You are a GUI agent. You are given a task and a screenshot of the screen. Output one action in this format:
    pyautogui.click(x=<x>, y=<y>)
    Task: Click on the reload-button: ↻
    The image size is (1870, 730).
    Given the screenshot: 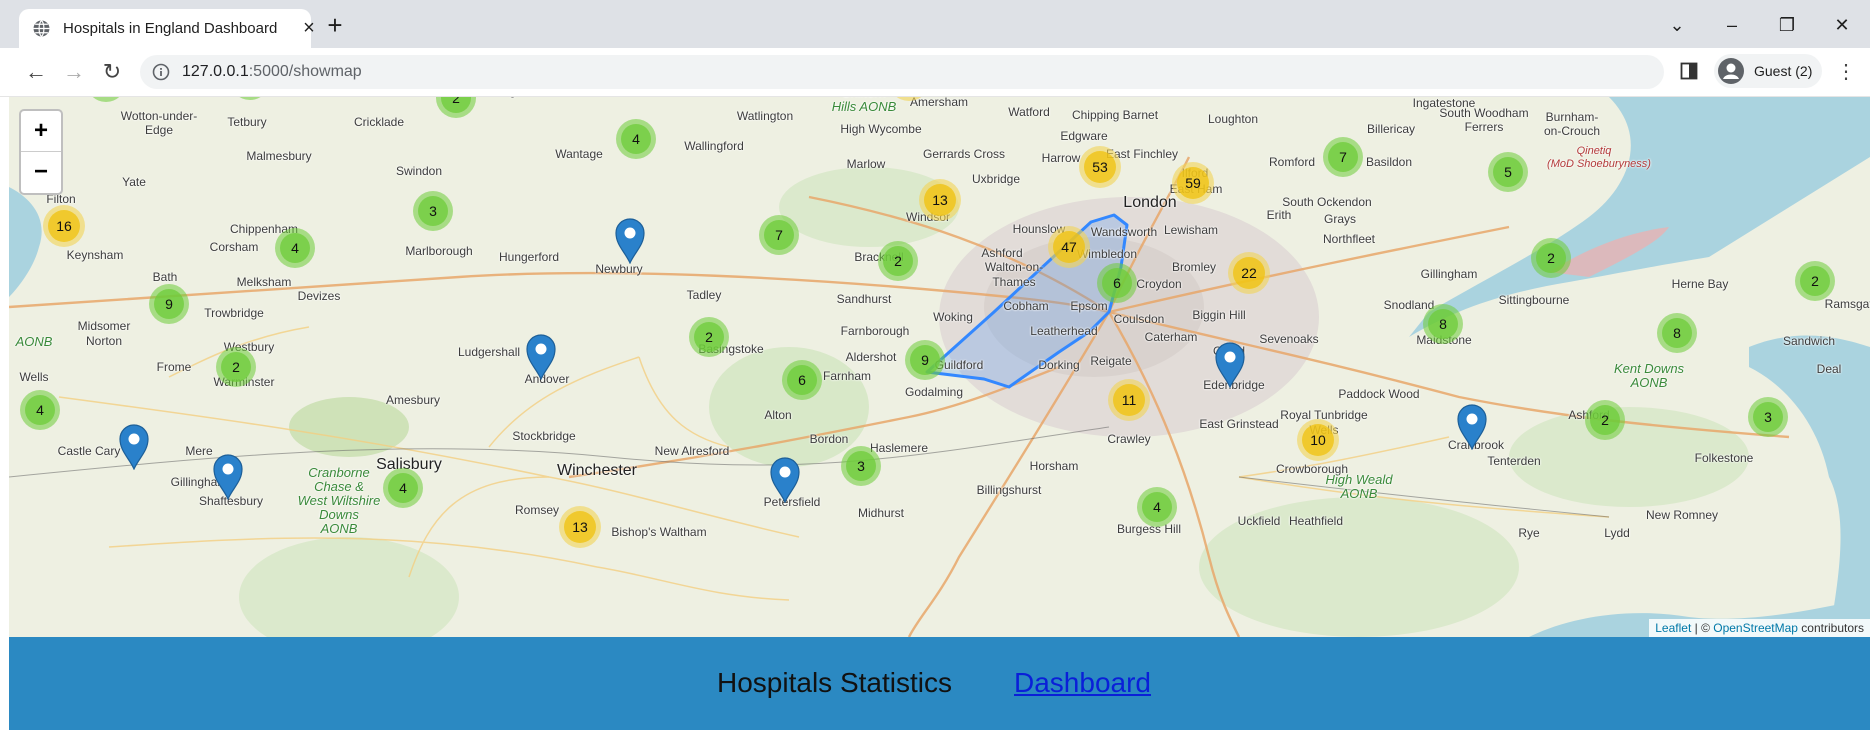 What is the action you would take?
    pyautogui.click(x=112, y=72)
    